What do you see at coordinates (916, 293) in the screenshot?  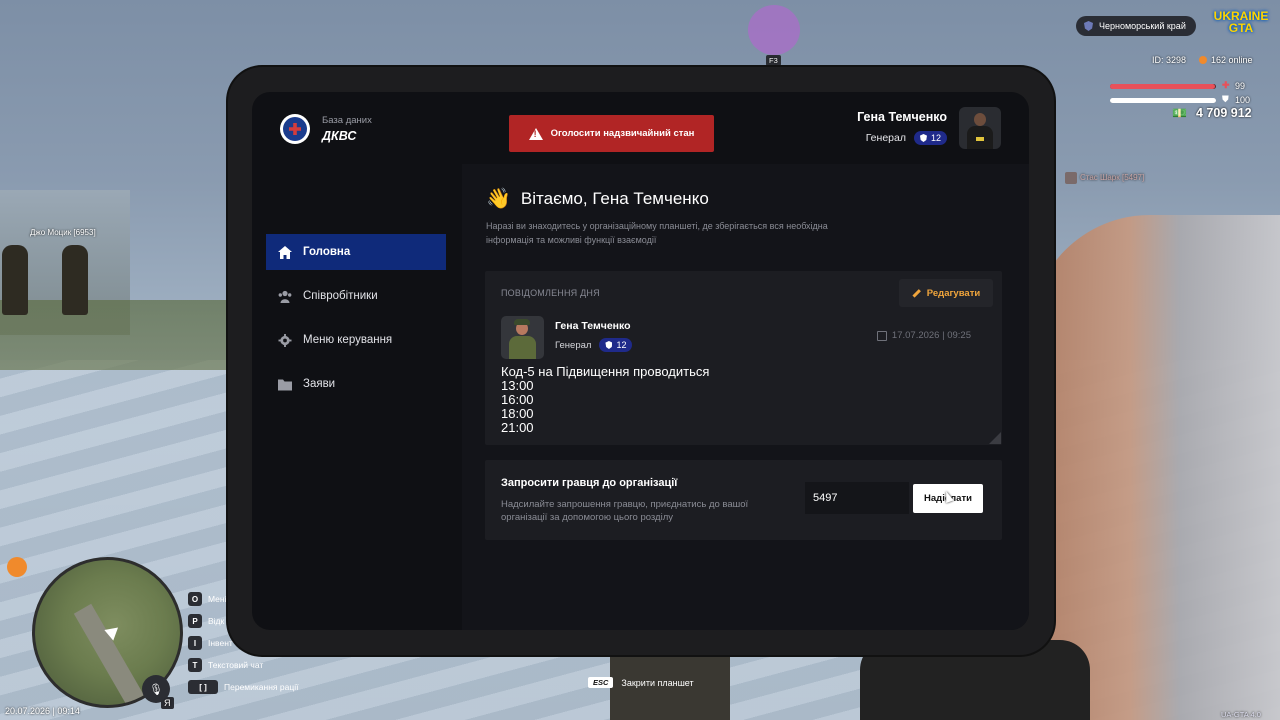 I see `pencil-icon` at bounding box center [916, 293].